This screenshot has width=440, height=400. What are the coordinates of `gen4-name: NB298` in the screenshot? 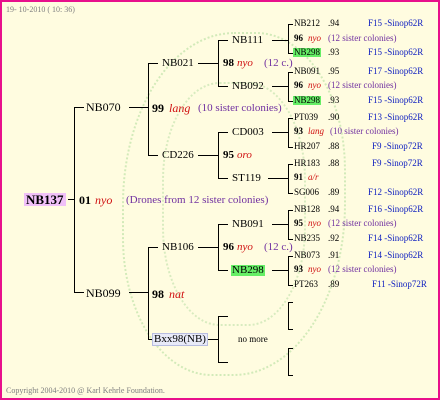 It's located at (307, 100).